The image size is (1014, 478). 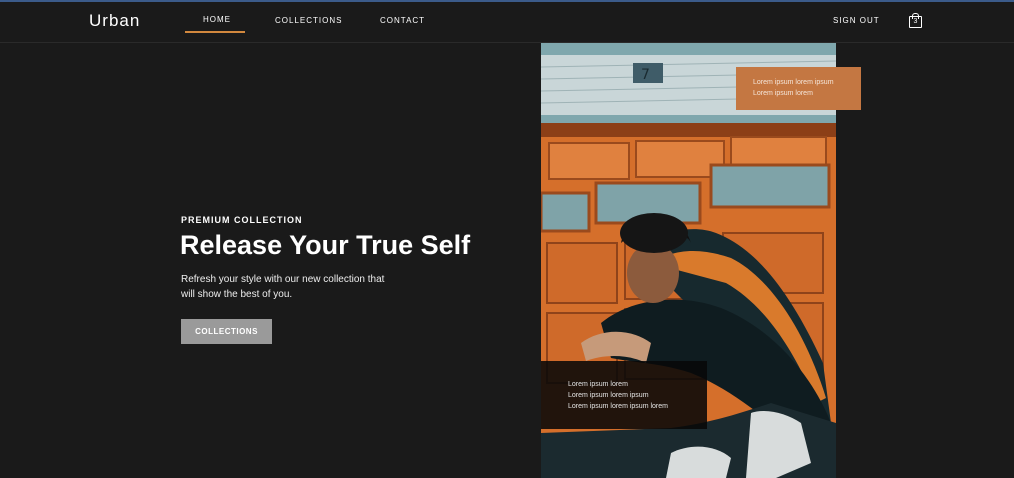 What do you see at coordinates (217, 19) in the screenshot?
I see `nav-home-link: HOME` at bounding box center [217, 19].